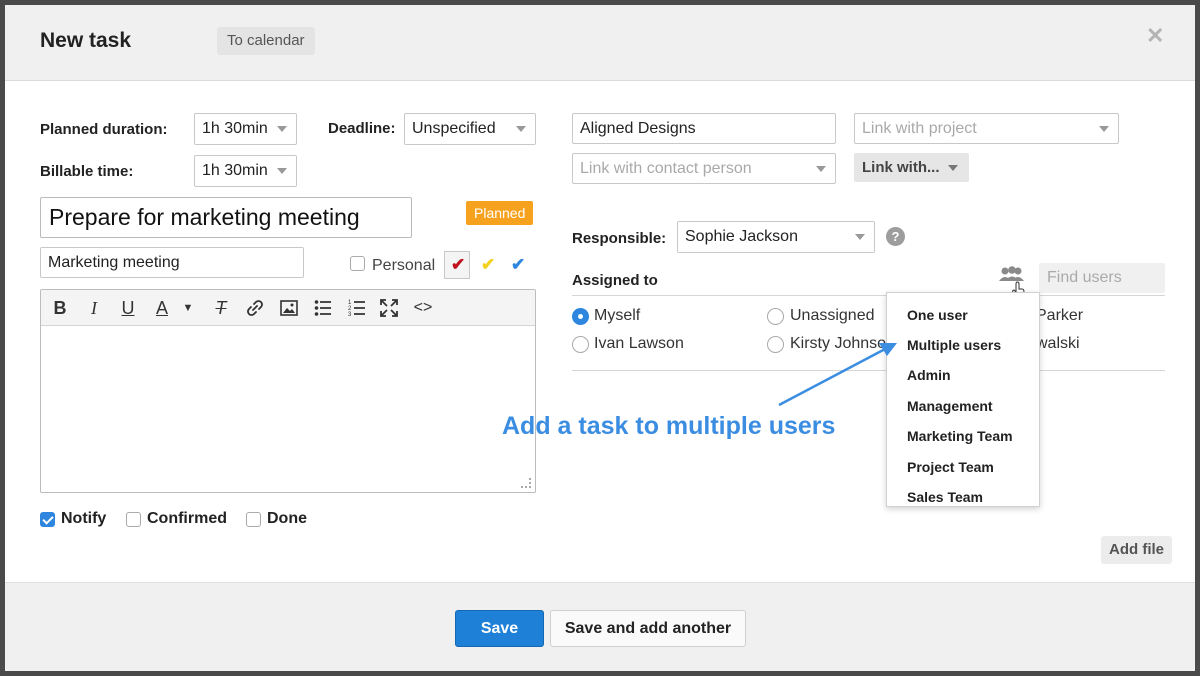 The height and width of the screenshot is (676, 1200). Describe the element at coordinates (1102, 278) in the screenshot. I see `find-users-input: Find users` at that location.